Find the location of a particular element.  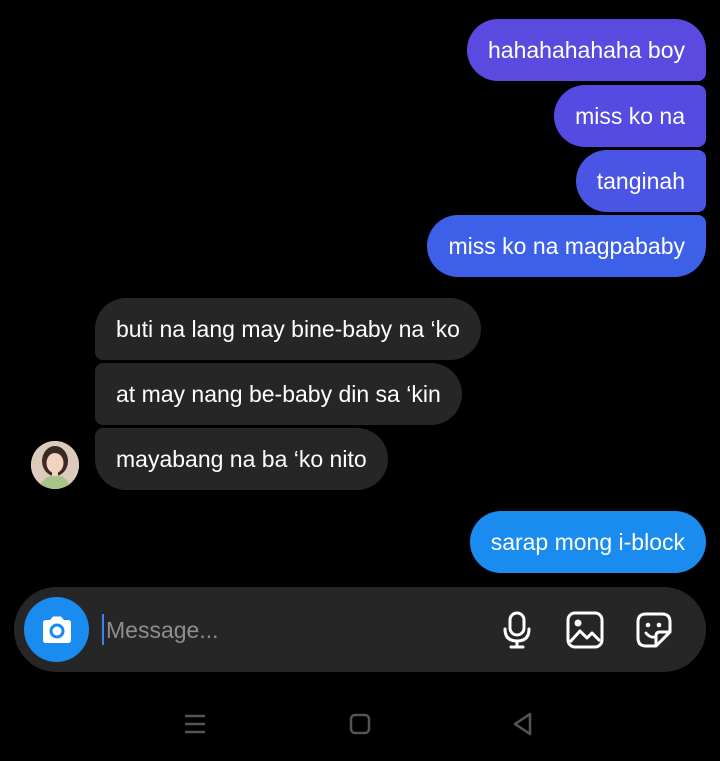

sent-message: hahahahahaha boy is located at coordinates (586, 50).